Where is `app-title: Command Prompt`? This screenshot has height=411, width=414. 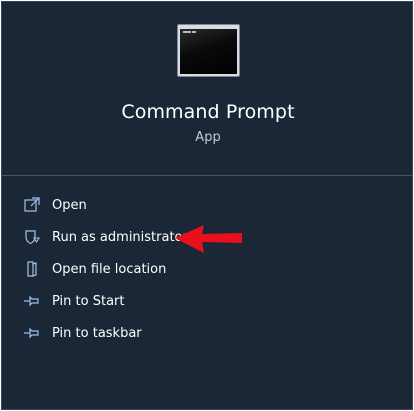
app-title: Command Prompt is located at coordinates (208, 112).